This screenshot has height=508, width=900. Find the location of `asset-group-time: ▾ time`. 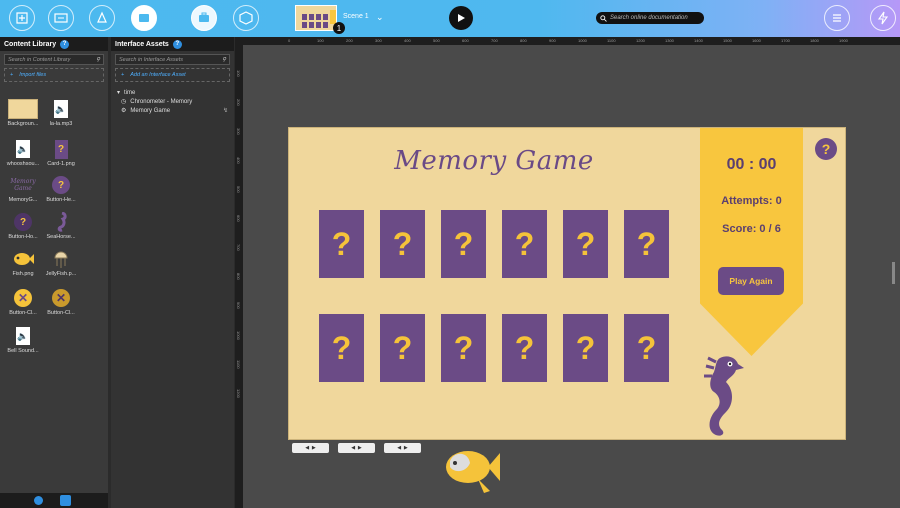

asset-group-time: ▾ time is located at coordinates (172, 92).